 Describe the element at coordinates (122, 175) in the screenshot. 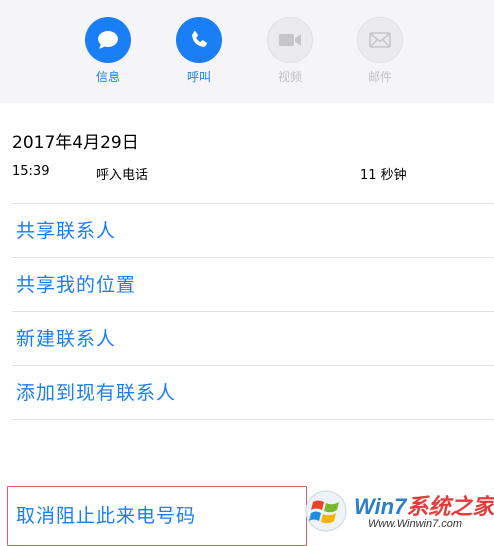

I see `call-type: 呼入电话` at that location.